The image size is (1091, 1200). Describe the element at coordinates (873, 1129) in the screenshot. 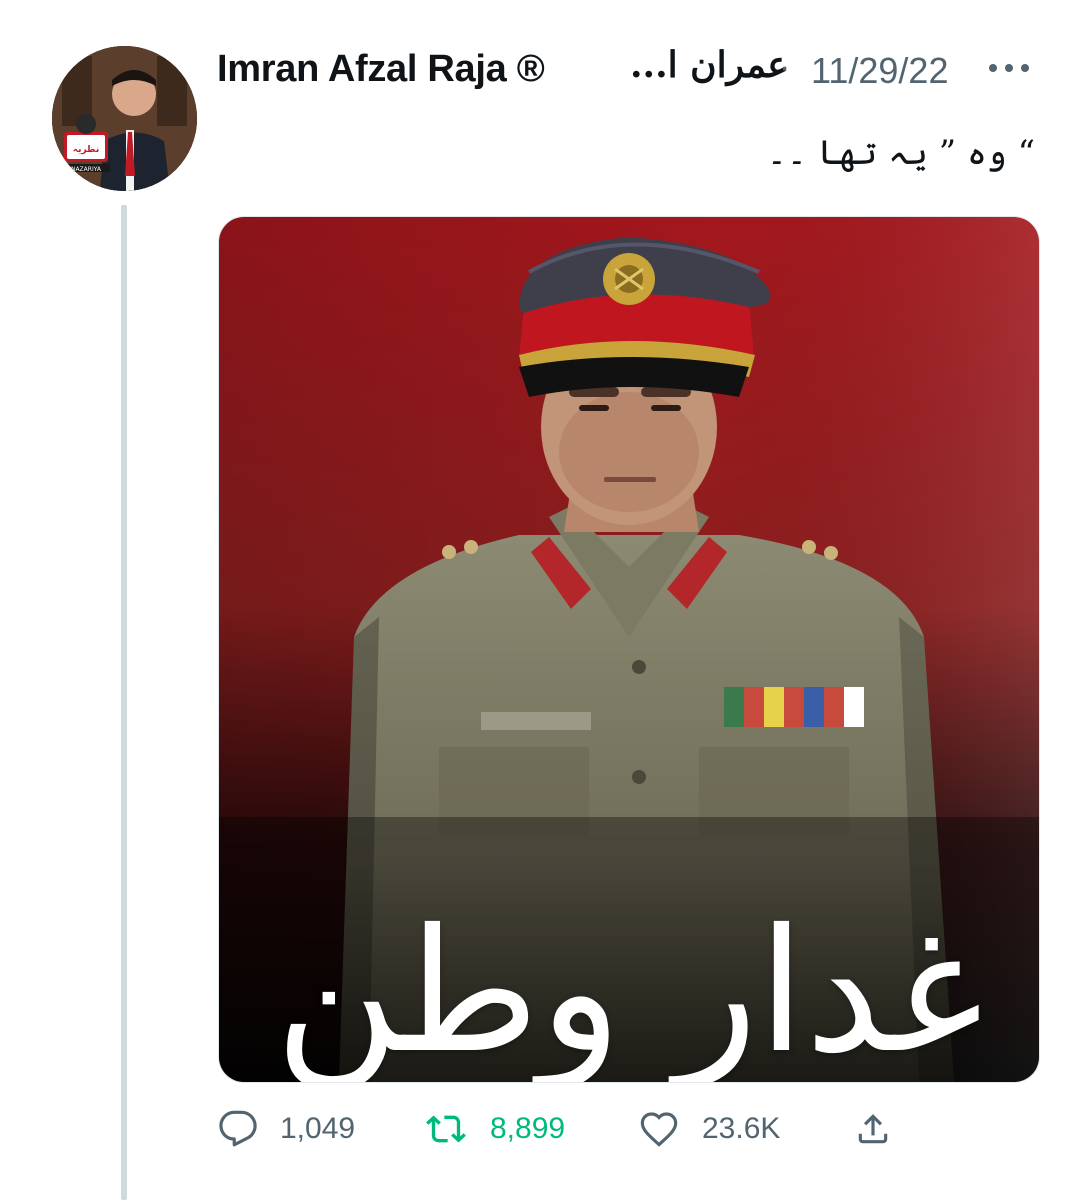

I see `share-icon` at that location.